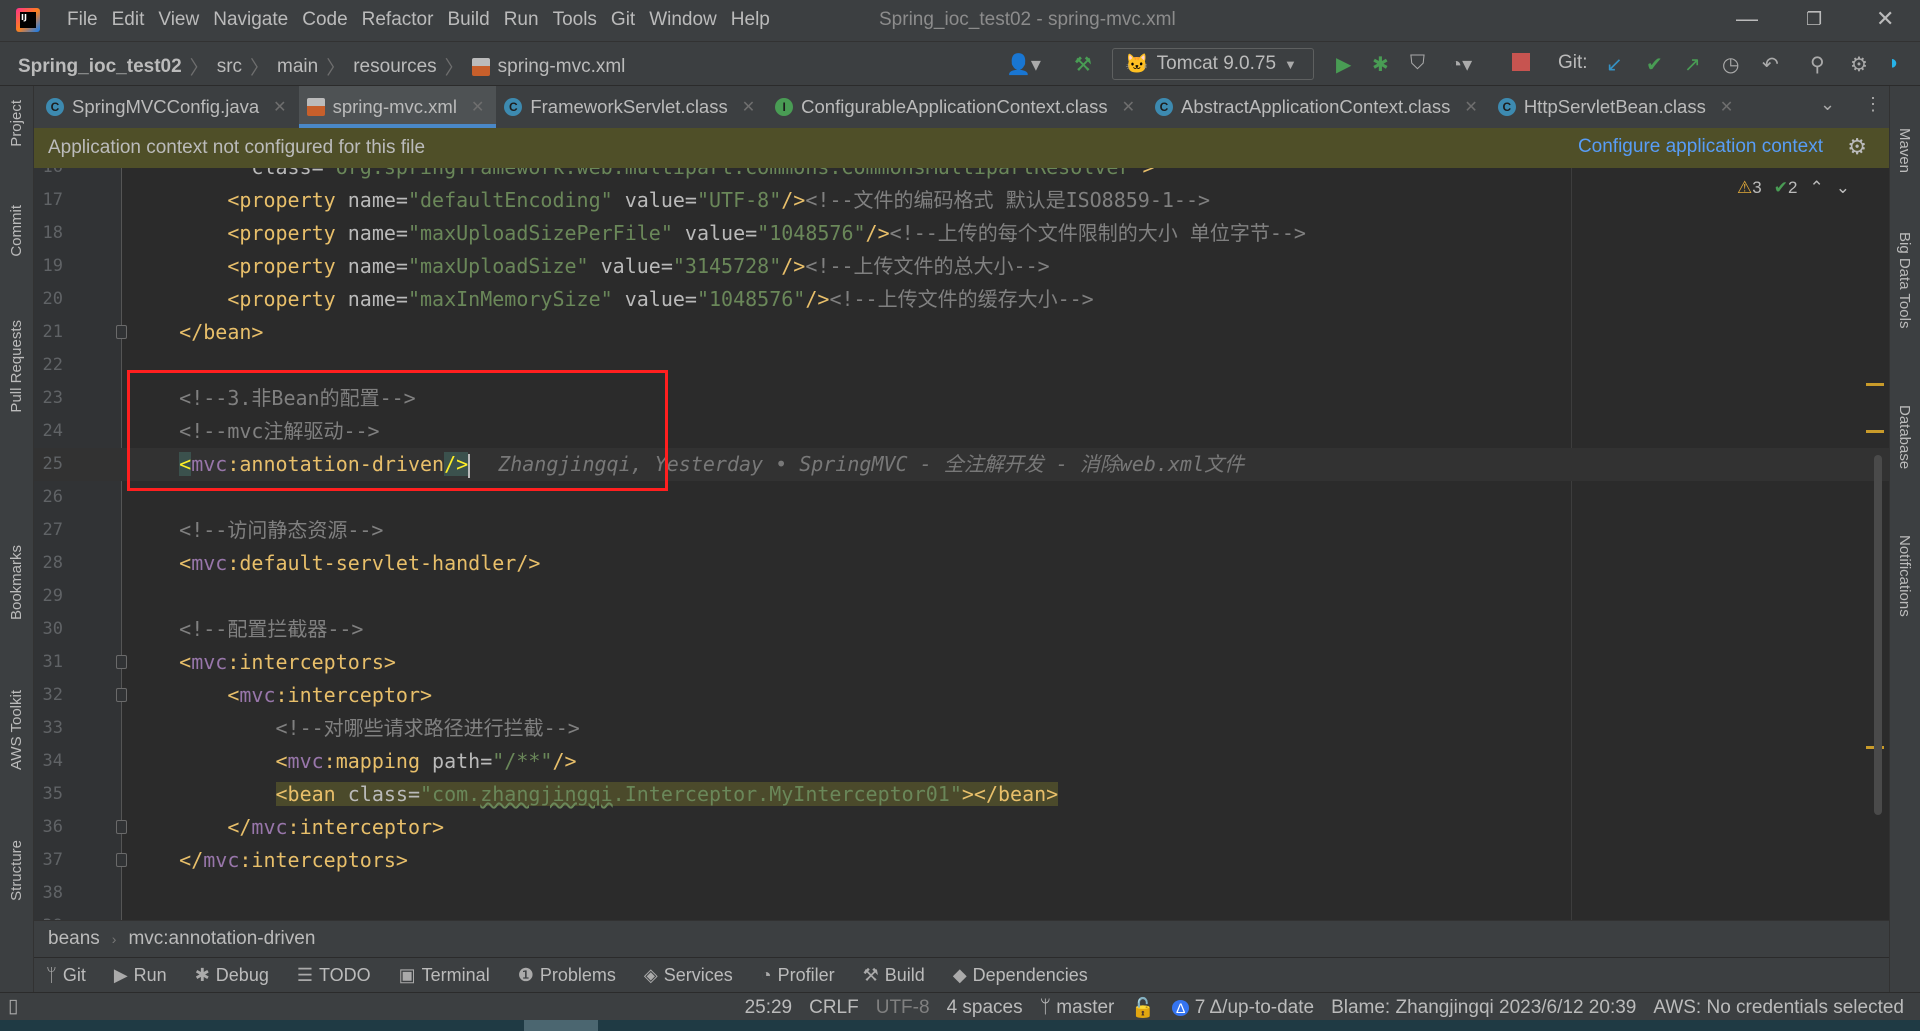  Describe the element at coordinates (683, 20) in the screenshot. I see `menu-window: Window` at that location.